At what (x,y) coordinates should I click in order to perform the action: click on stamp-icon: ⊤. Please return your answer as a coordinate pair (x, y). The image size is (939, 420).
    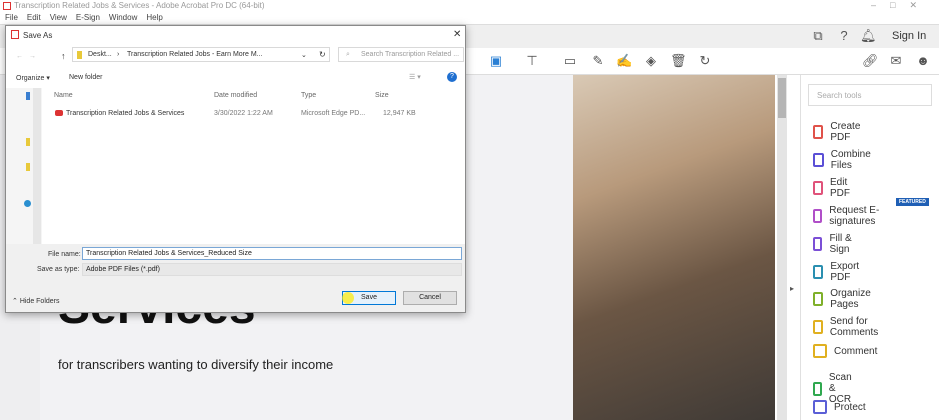
    Looking at the image, I should click on (532, 61).